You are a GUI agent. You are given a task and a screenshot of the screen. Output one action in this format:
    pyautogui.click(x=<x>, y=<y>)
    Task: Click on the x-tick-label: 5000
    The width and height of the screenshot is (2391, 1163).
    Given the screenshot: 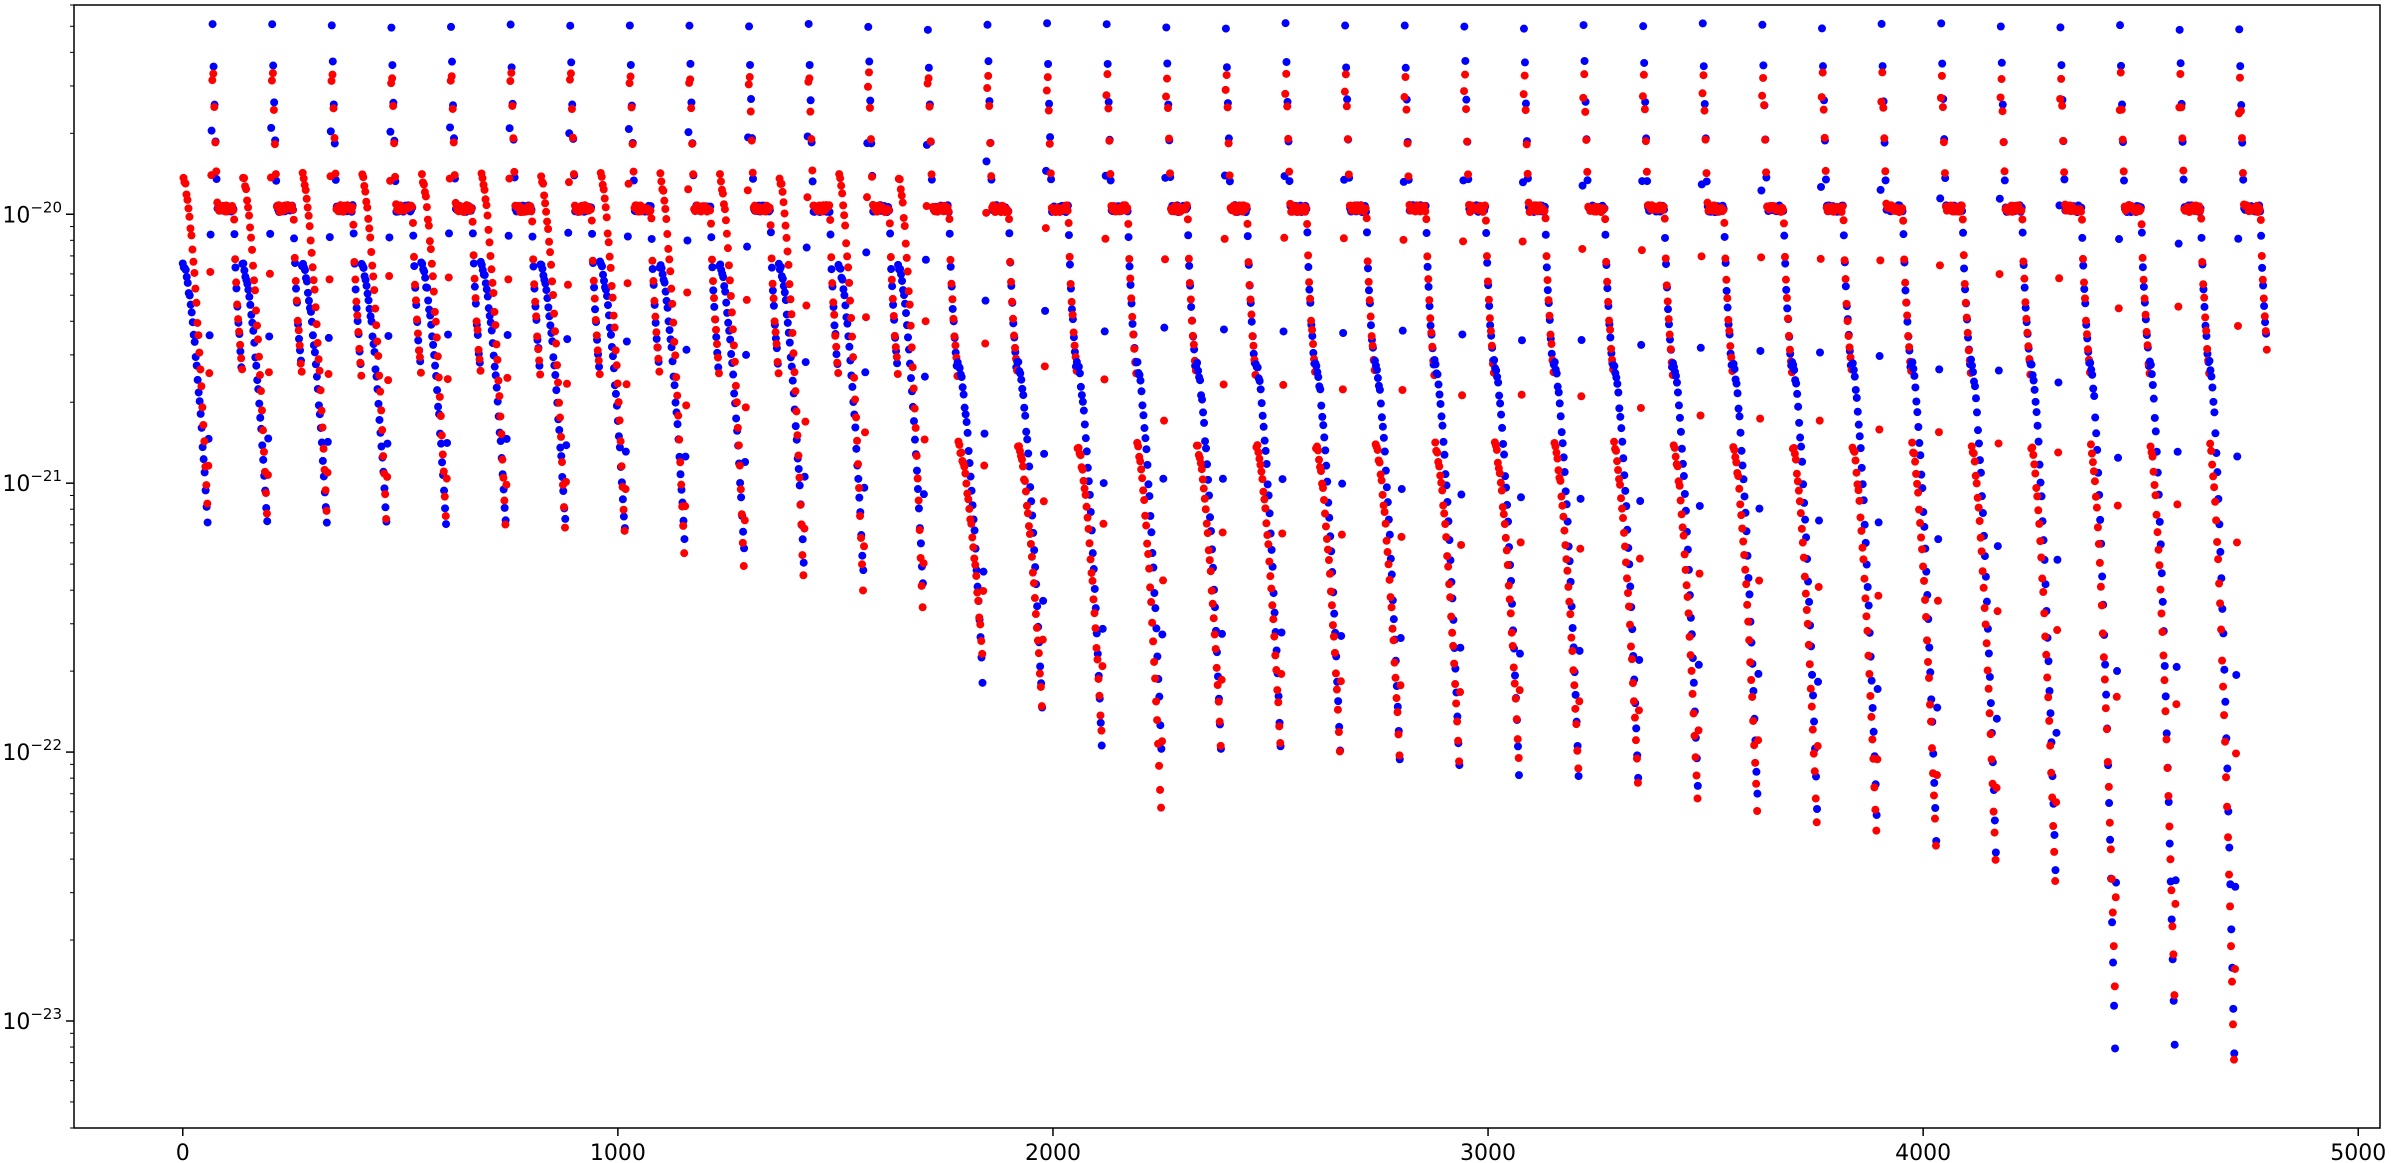 What is the action you would take?
    pyautogui.click(x=2358, y=1152)
    